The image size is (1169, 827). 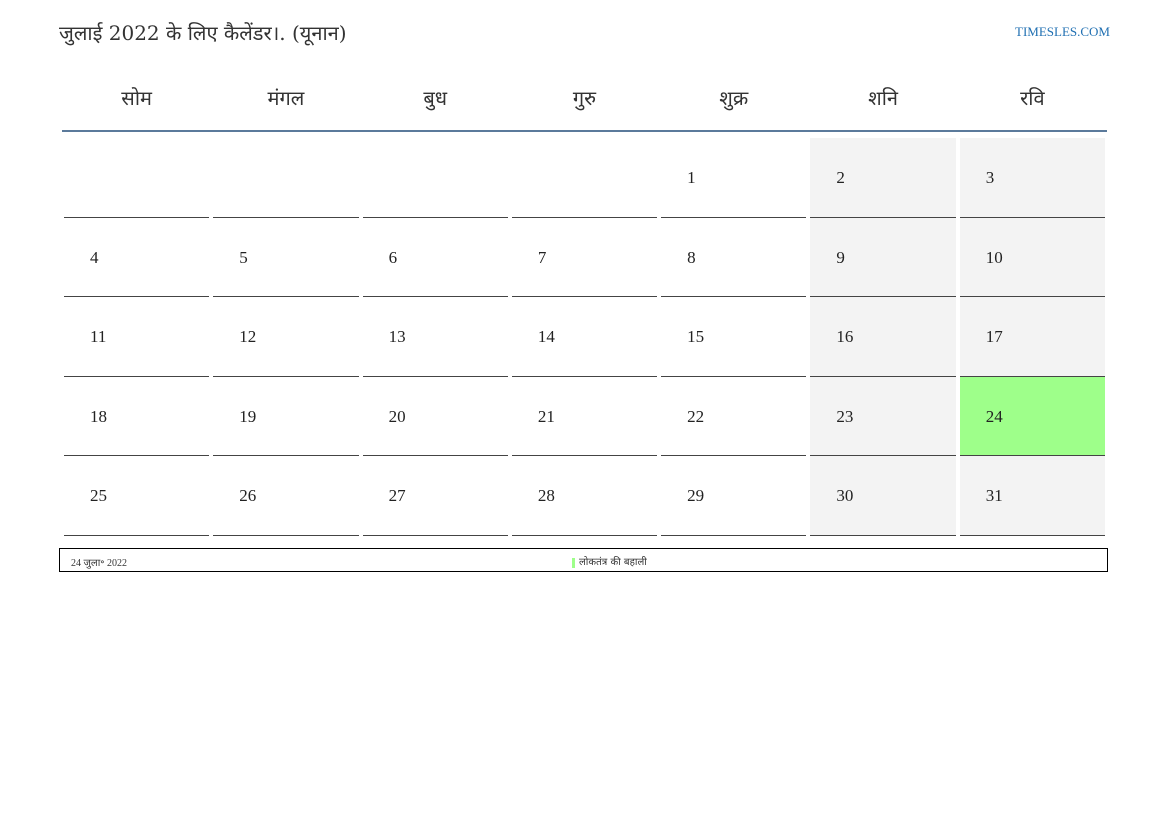 I want to click on day-cell: 11, so click(x=137, y=337).